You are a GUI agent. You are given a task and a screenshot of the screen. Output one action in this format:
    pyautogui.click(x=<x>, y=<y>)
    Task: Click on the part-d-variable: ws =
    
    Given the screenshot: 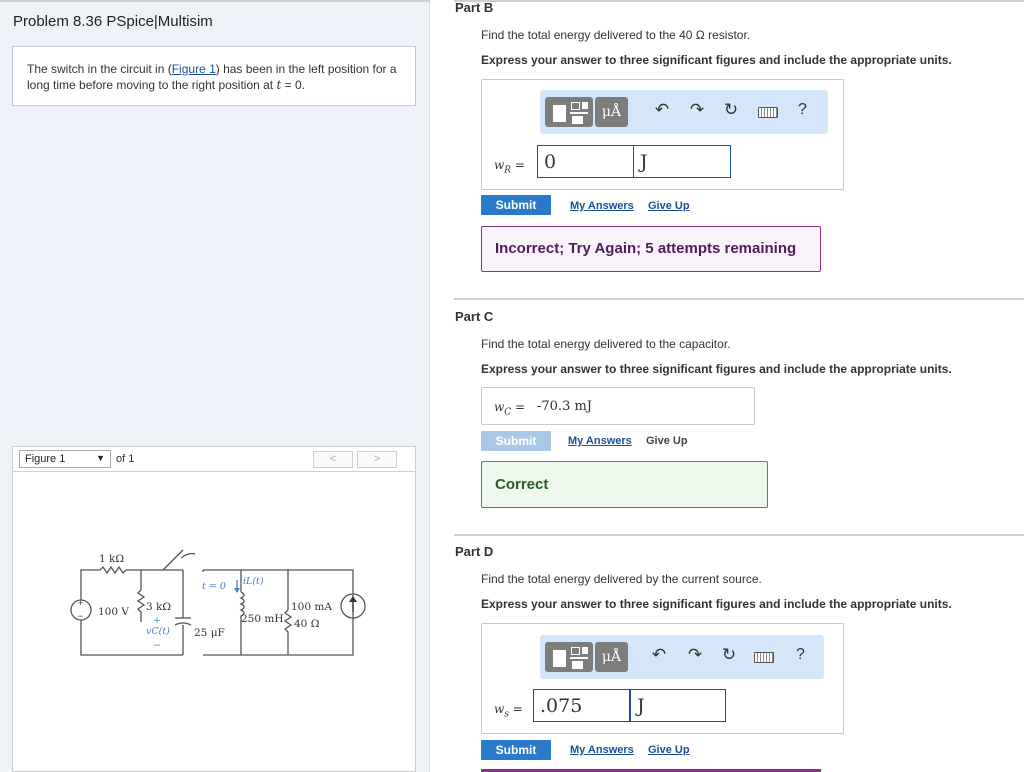 What is the action you would take?
    pyautogui.click(x=508, y=711)
    